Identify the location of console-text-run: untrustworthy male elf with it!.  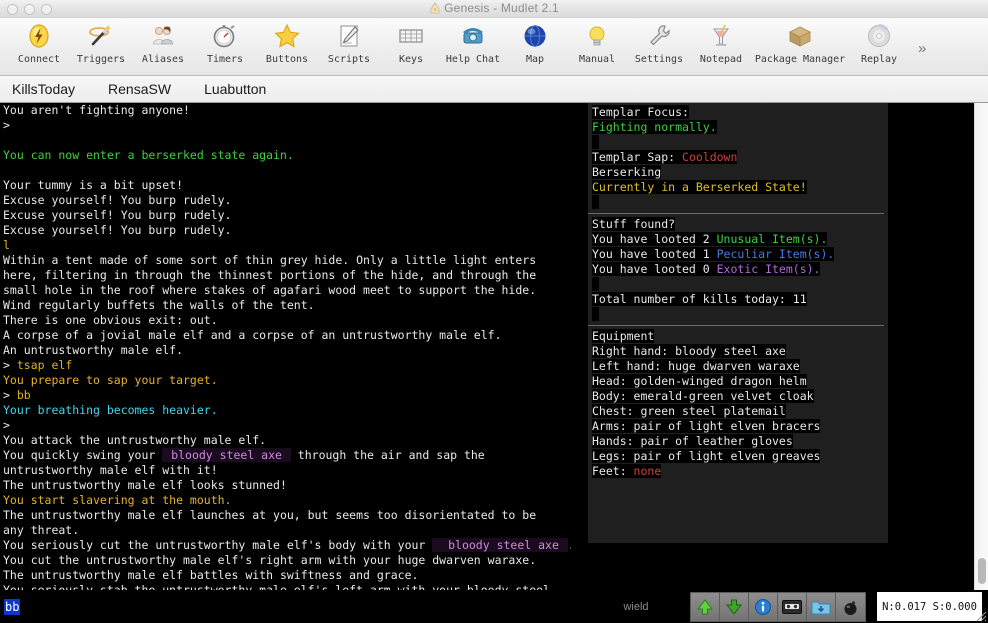
(110, 470).